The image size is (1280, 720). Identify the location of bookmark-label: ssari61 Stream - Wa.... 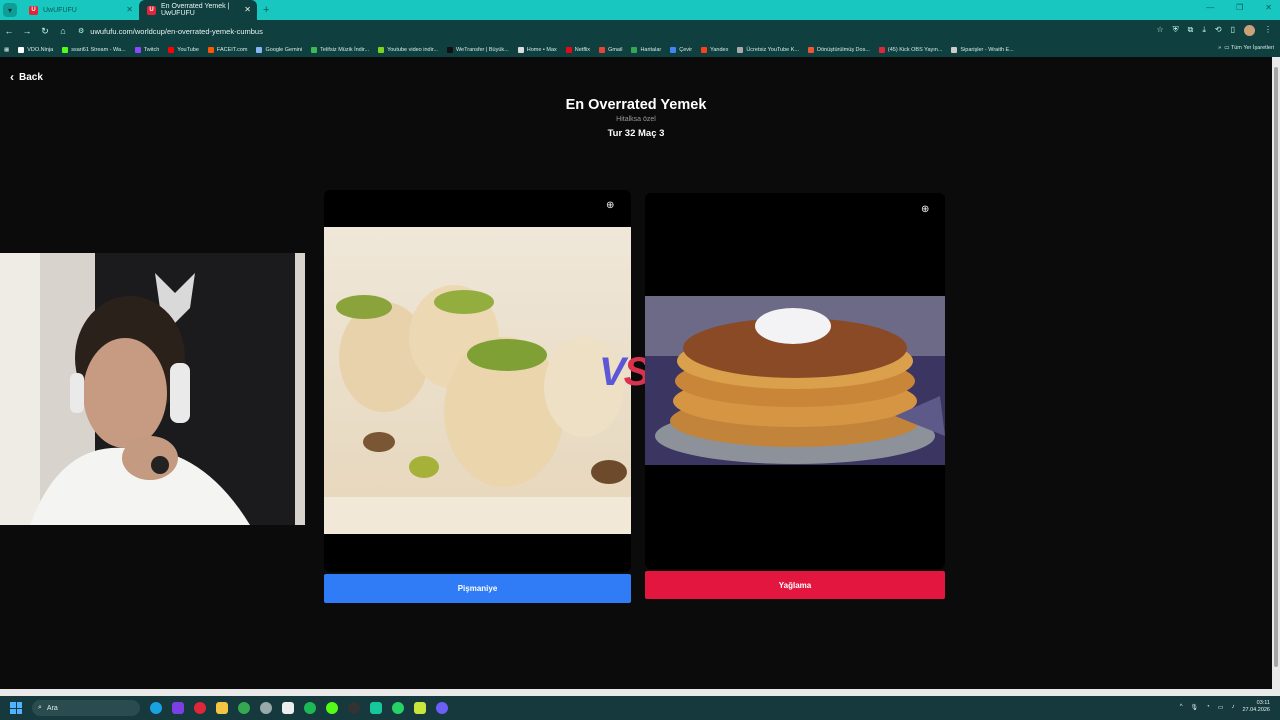
(98, 49).